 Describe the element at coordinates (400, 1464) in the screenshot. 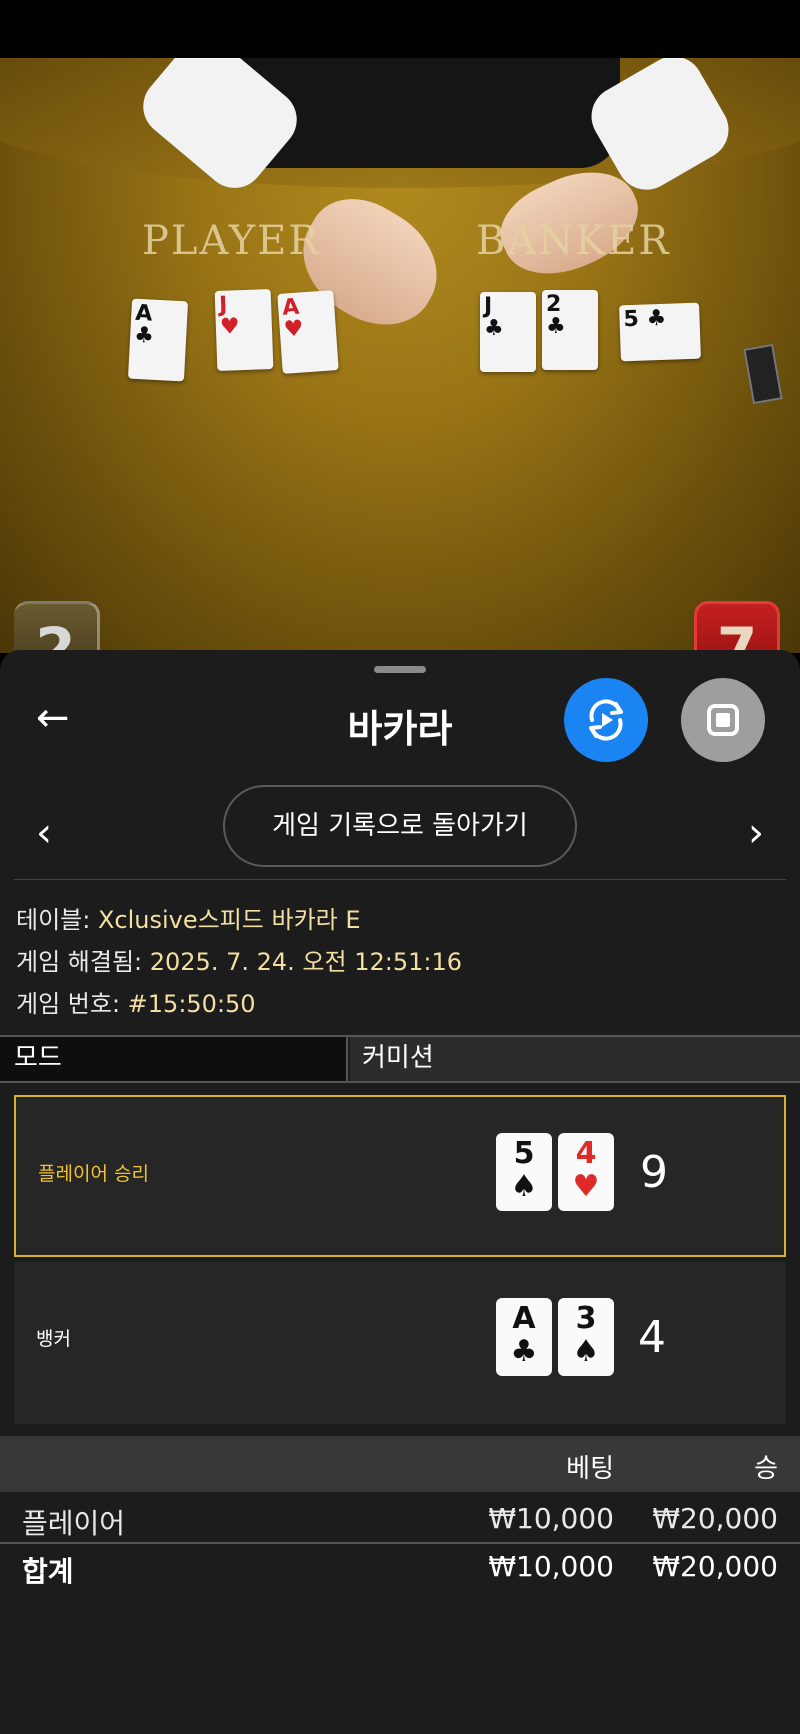

I see `bets-table-header: 베팅 승` at that location.